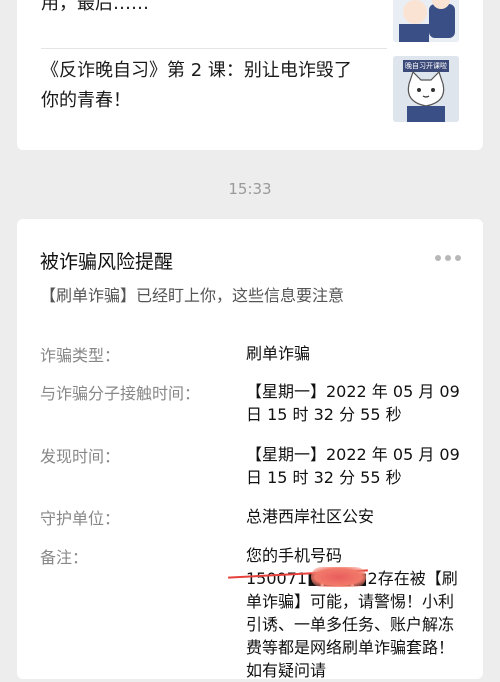 Image resolution: width=500 pixels, height=682 pixels. What do you see at coordinates (80, 518) in the screenshot?
I see `field-label: 守护单位：` at bounding box center [80, 518].